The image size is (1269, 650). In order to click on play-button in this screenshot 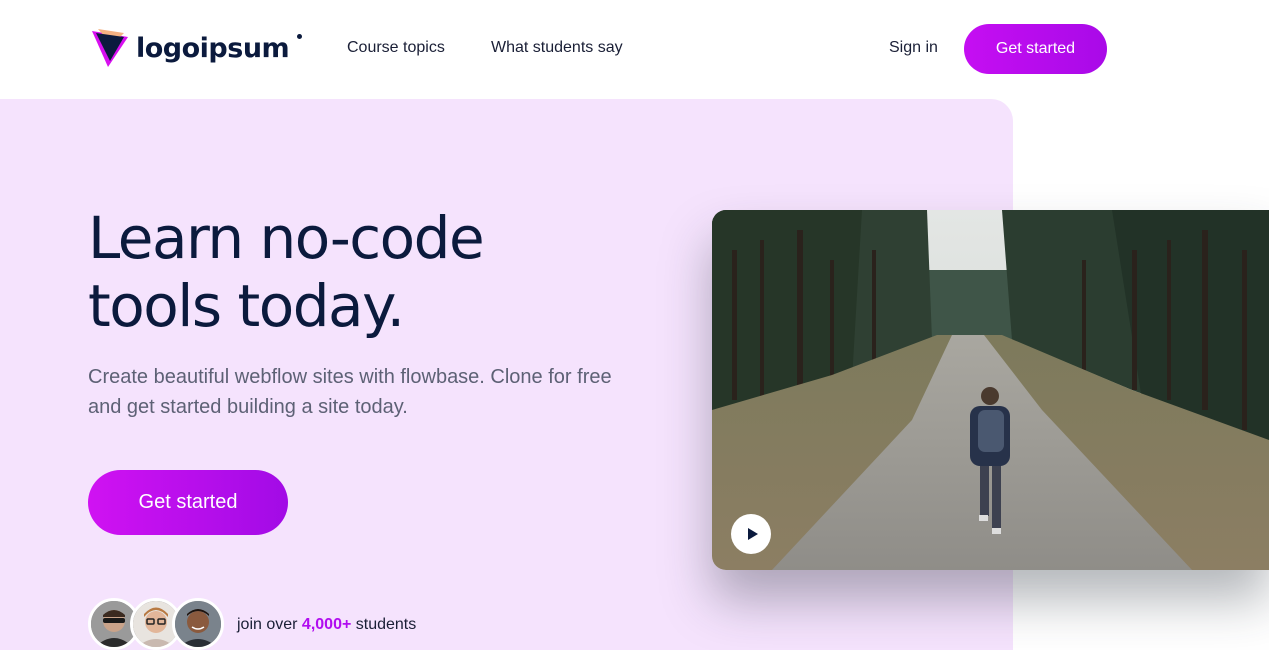, I will do `click(751, 534)`.